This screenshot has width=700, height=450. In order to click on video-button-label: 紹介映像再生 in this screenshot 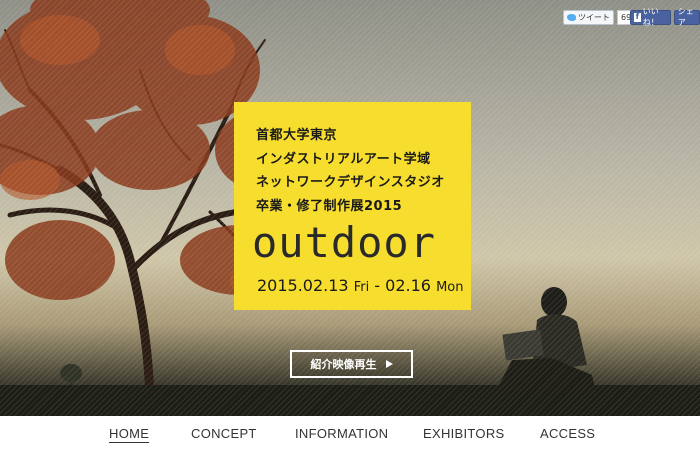, I will do `click(343, 364)`.